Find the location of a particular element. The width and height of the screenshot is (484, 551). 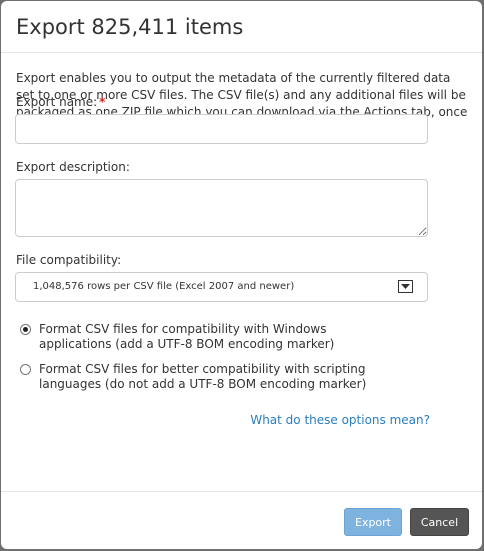

radio-scripting is located at coordinates (25, 369).